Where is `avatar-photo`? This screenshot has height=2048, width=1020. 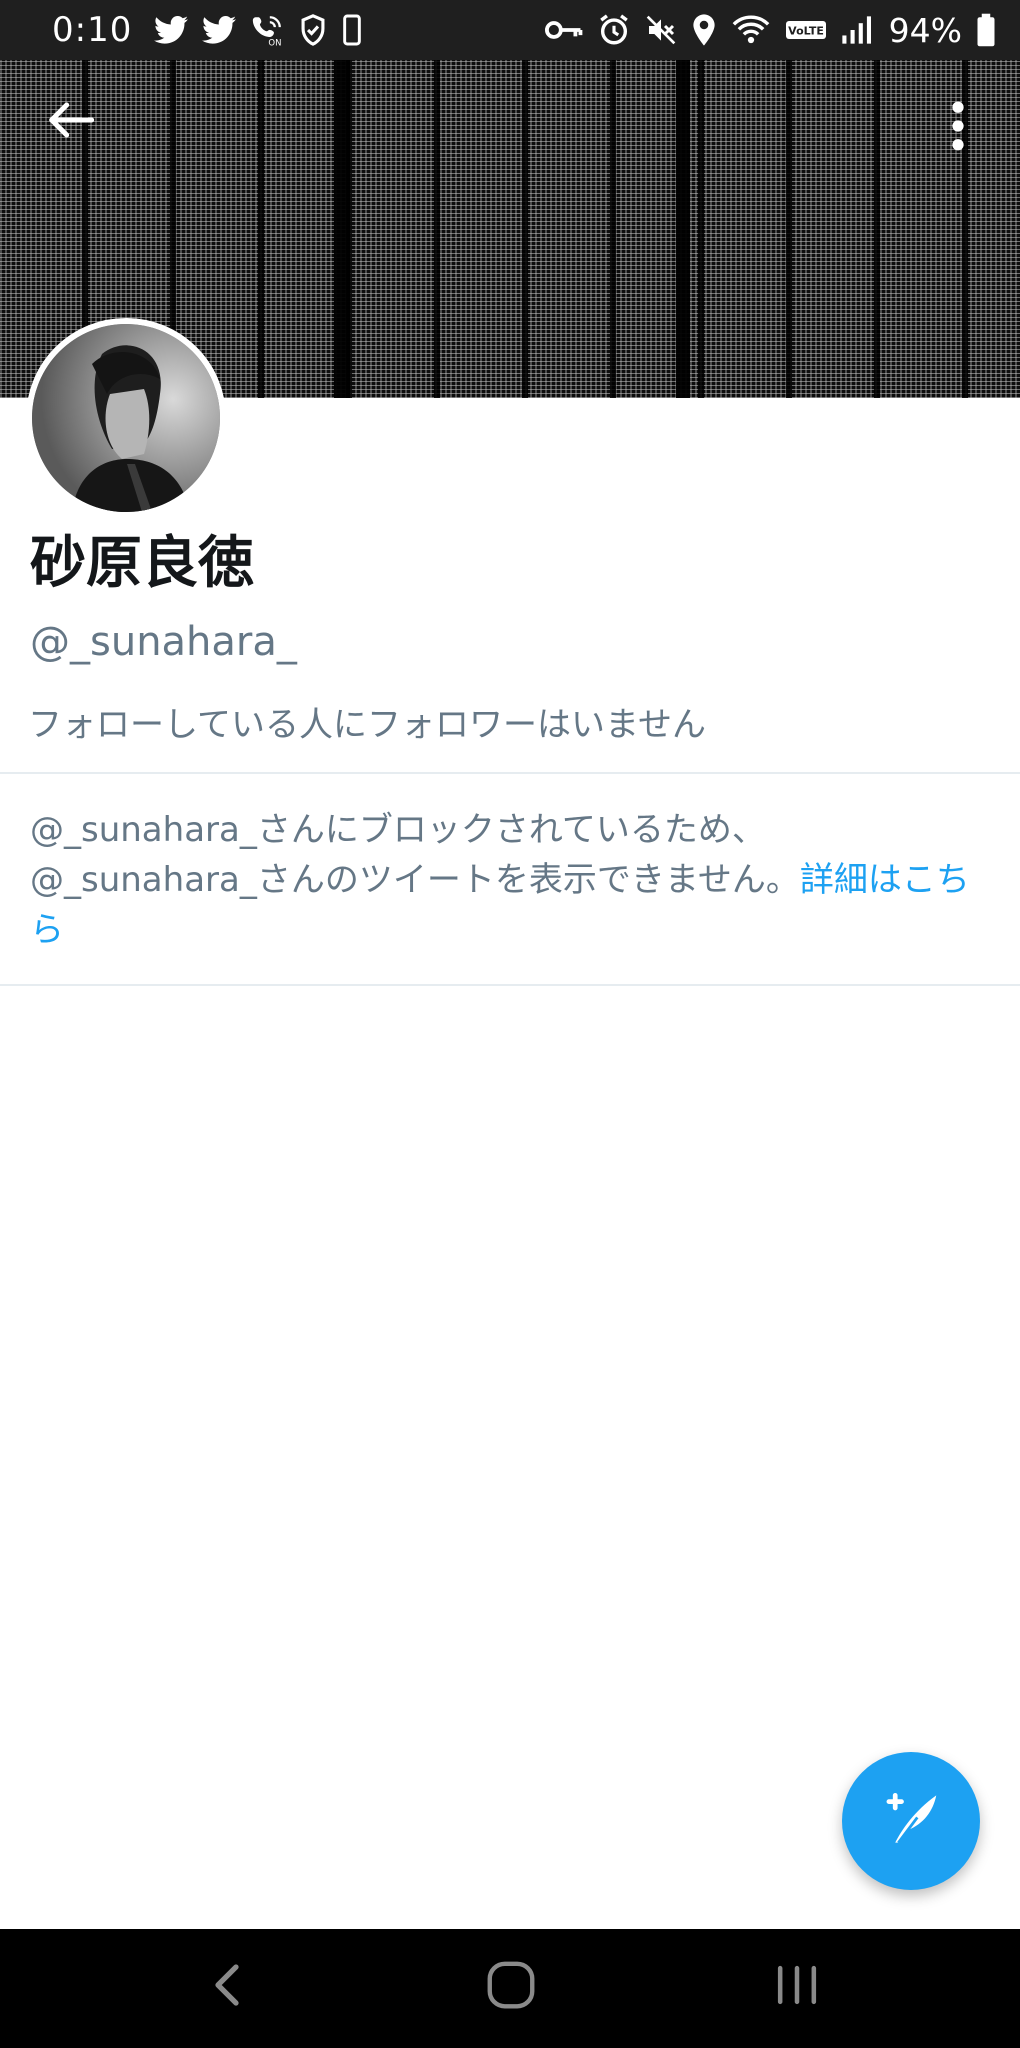 avatar-photo is located at coordinates (126, 418).